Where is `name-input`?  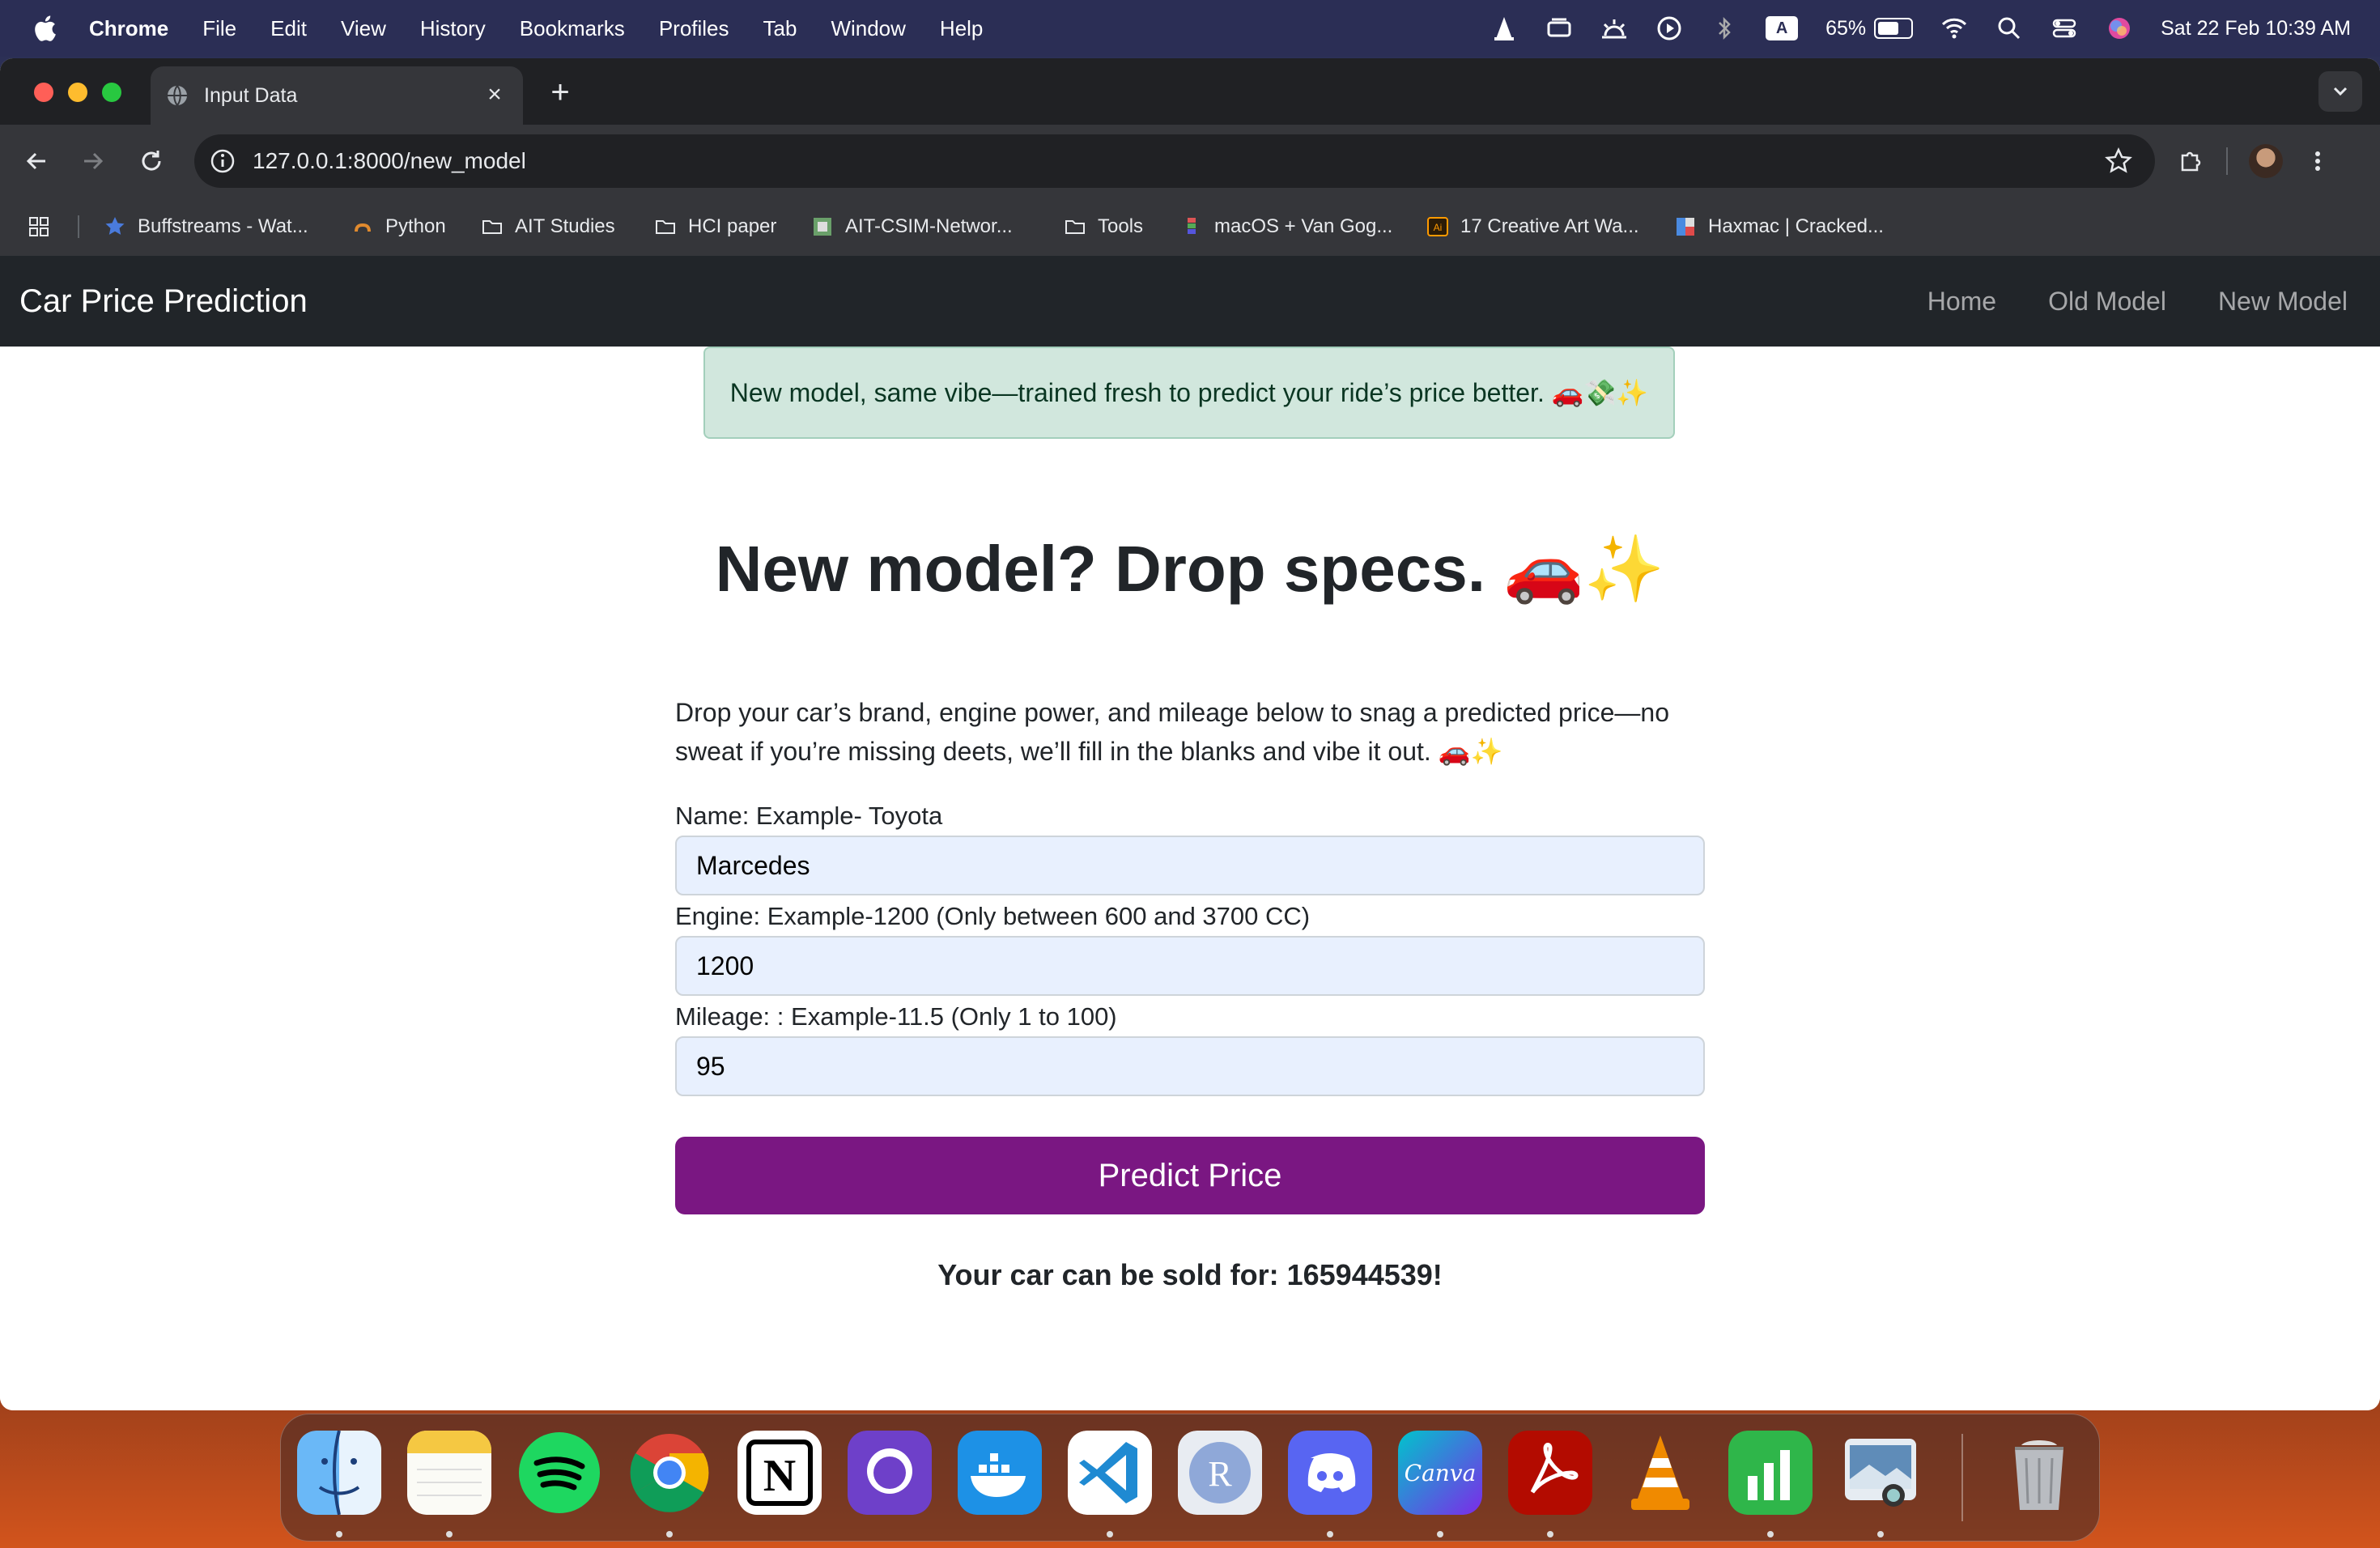 name-input is located at coordinates (1190, 865).